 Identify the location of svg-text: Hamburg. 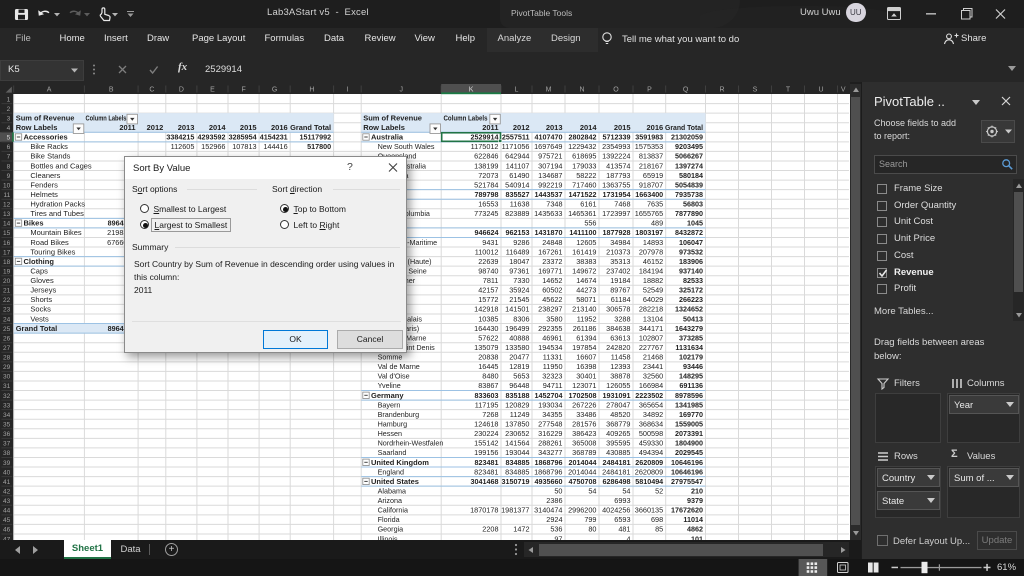
(393, 424).